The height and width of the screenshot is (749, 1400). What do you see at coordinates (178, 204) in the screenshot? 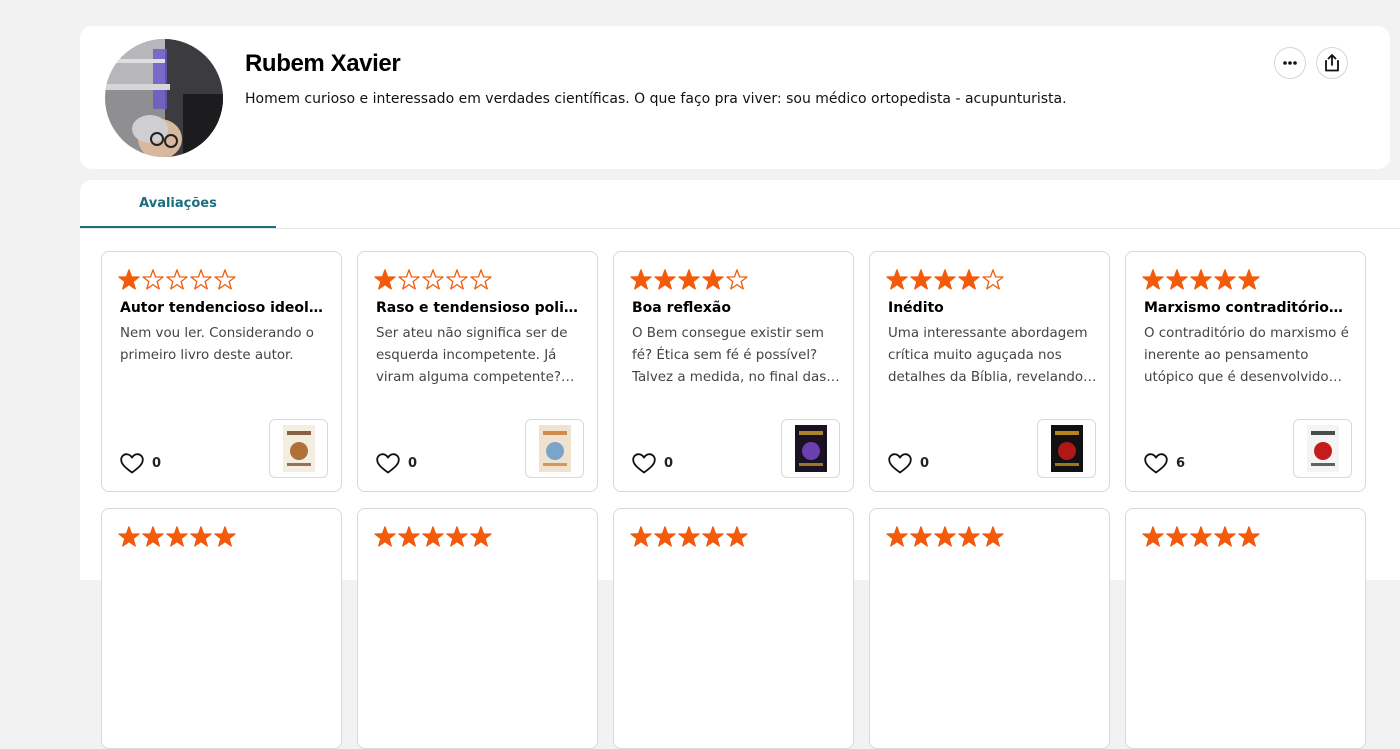
I see `tab-avaliacoes: Avaliações` at bounding box center [178, 204].